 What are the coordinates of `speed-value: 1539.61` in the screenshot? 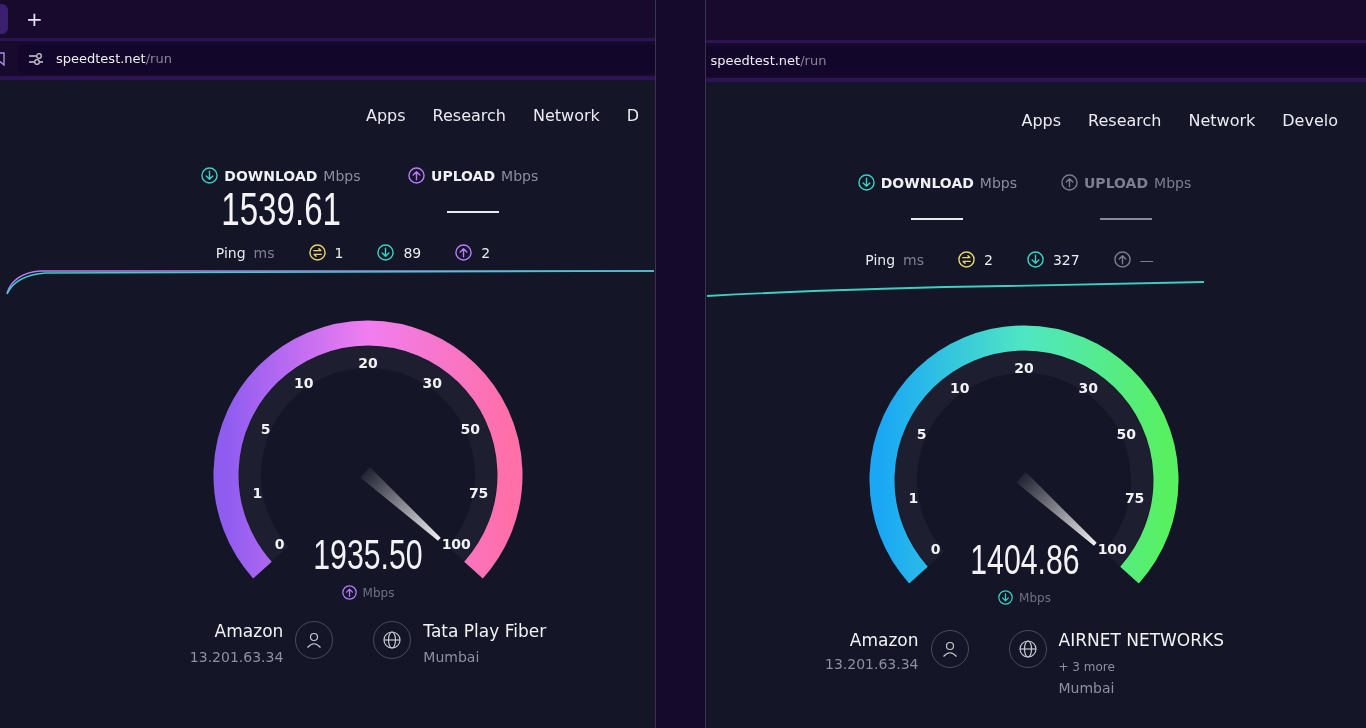 It's located at (281, 209).